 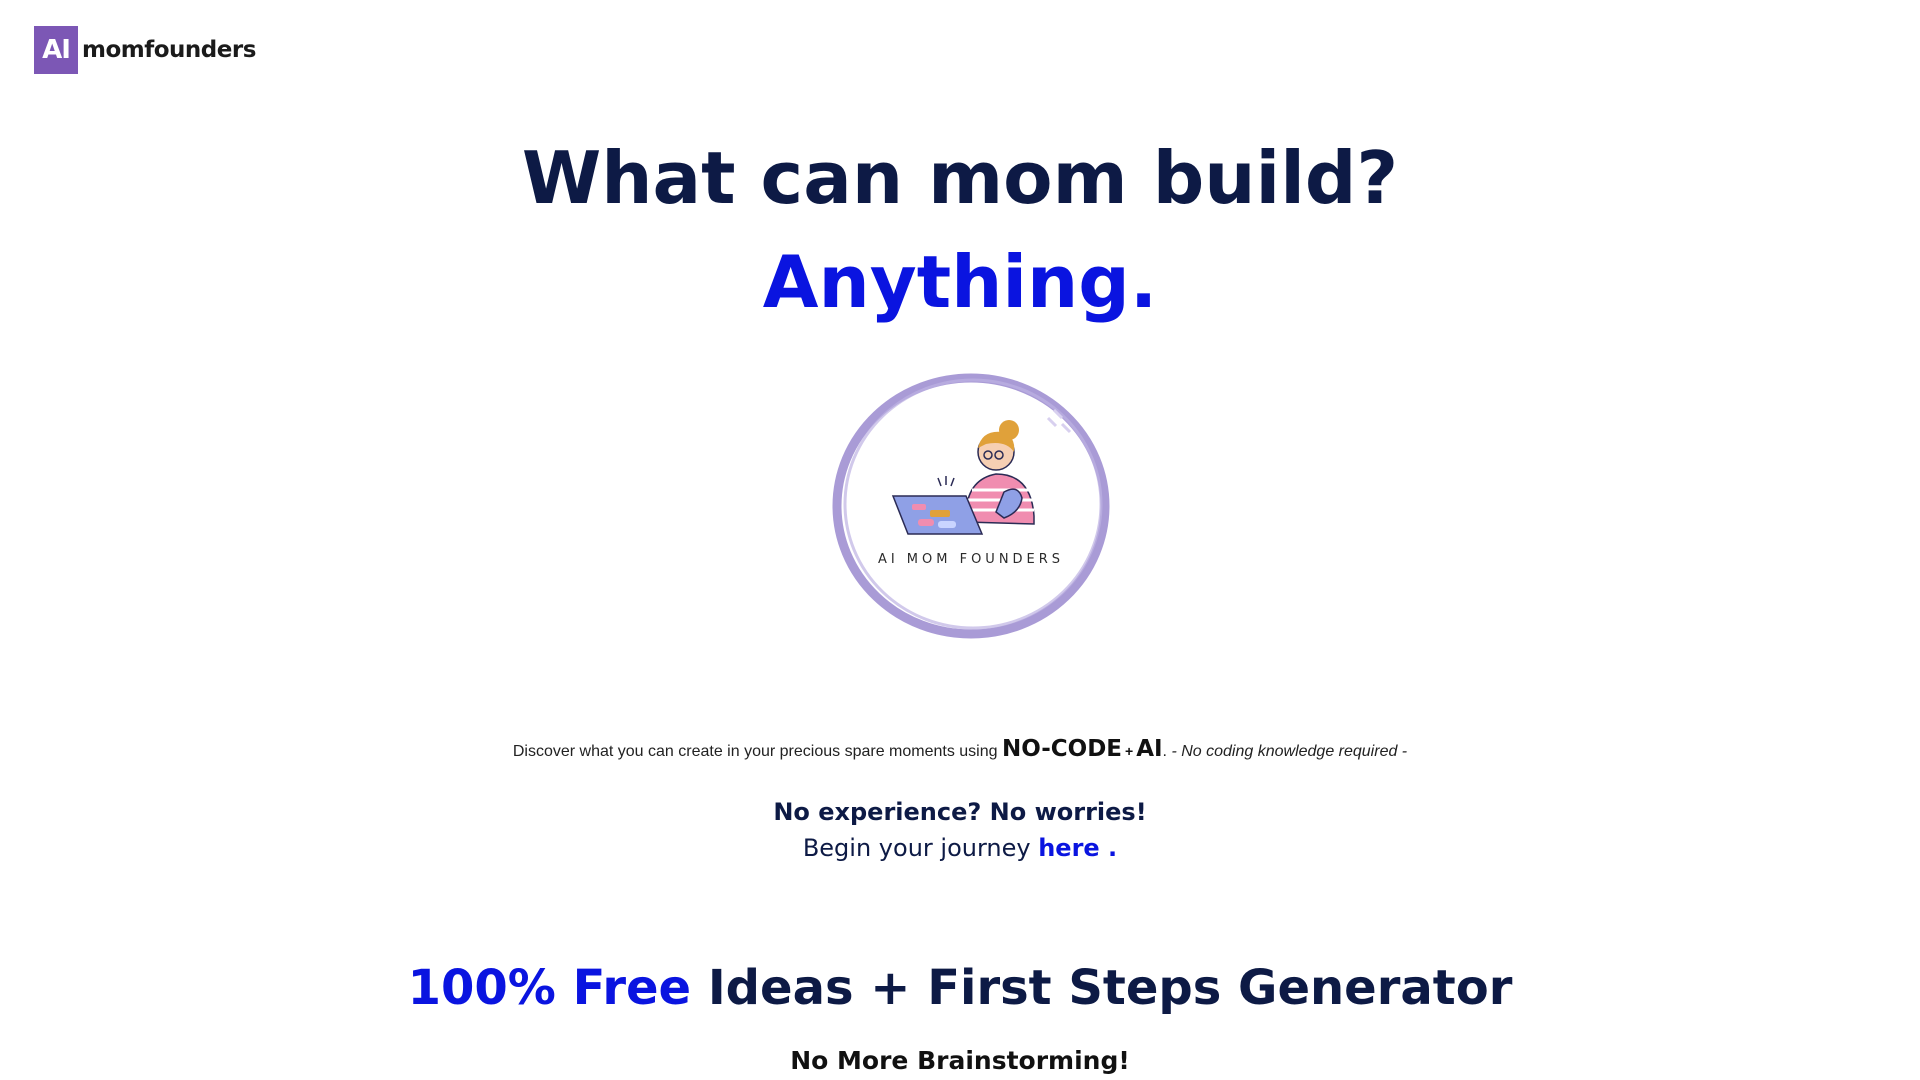 I want to click on generator-title-rest: Ideas + First Steps Generator, so click(x=1102, y=988).